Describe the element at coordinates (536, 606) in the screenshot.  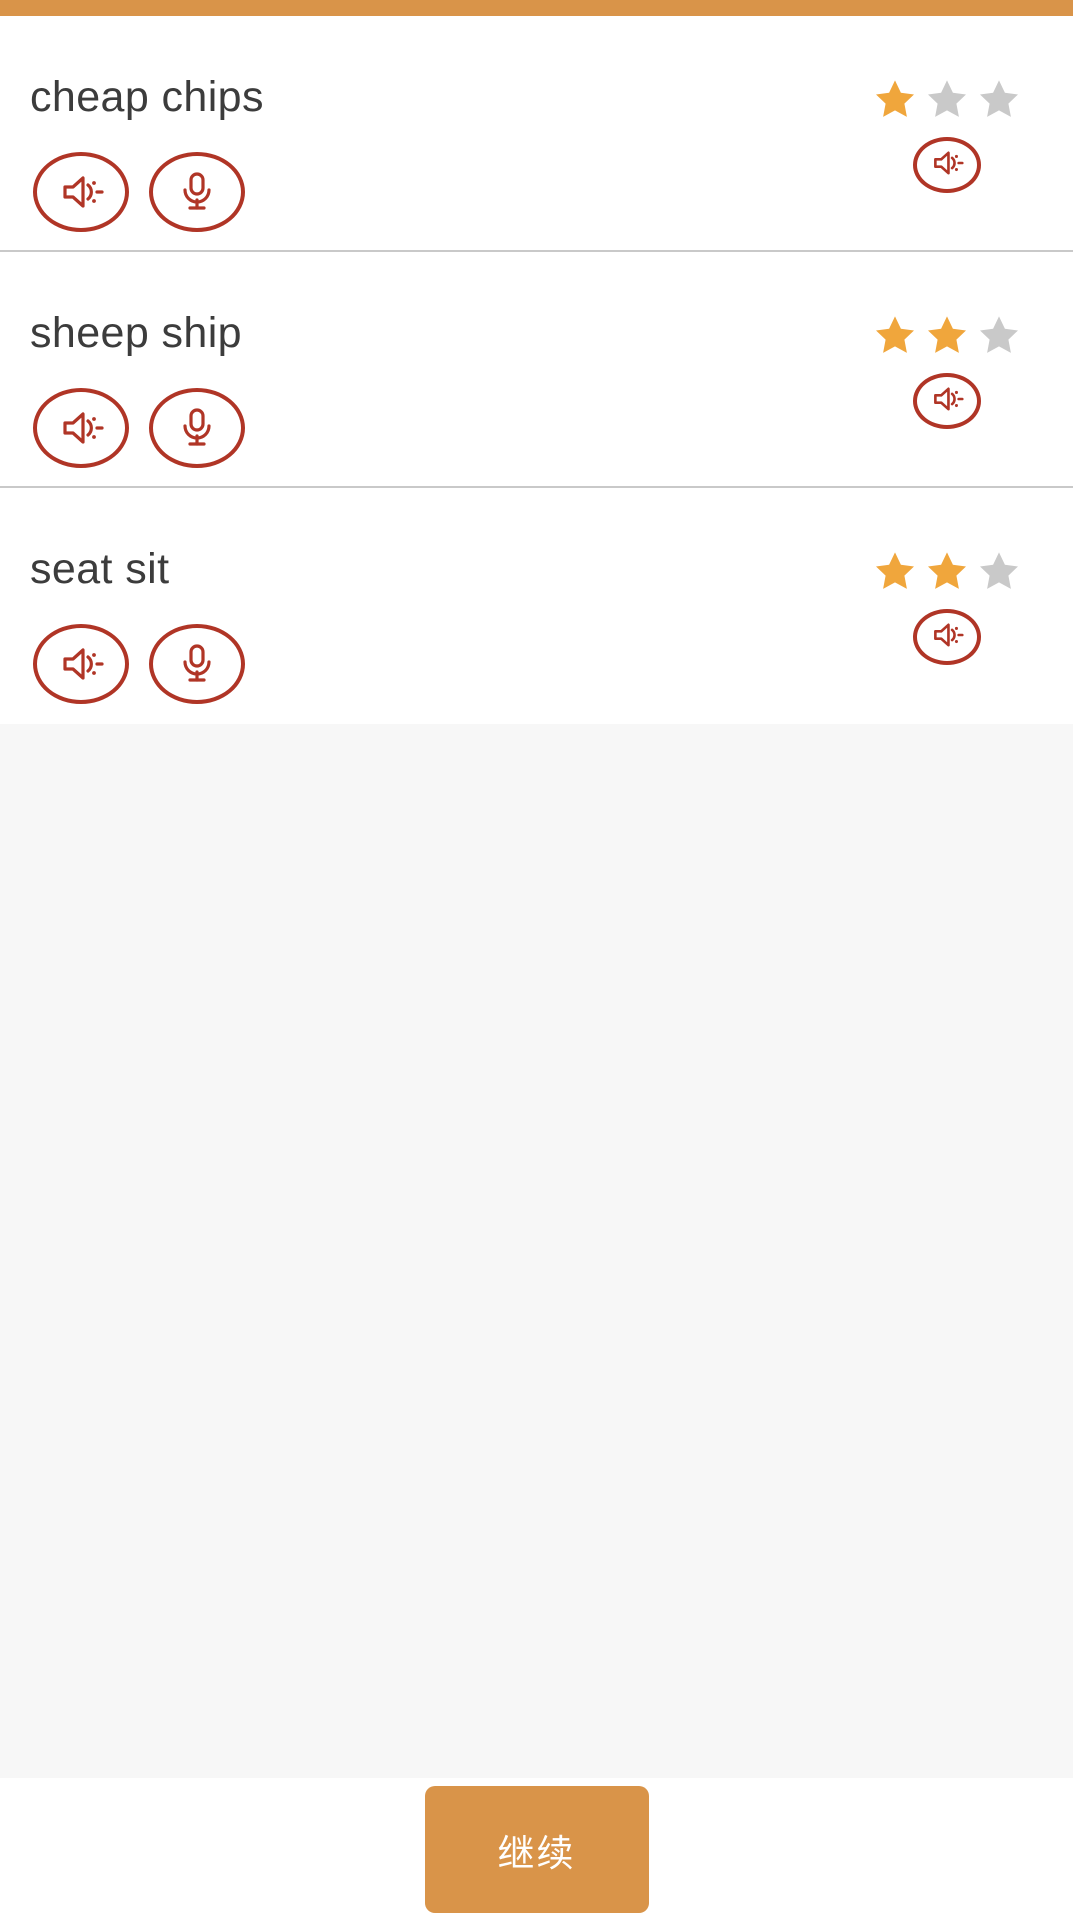
I see `word-row: seat sit` at that location.